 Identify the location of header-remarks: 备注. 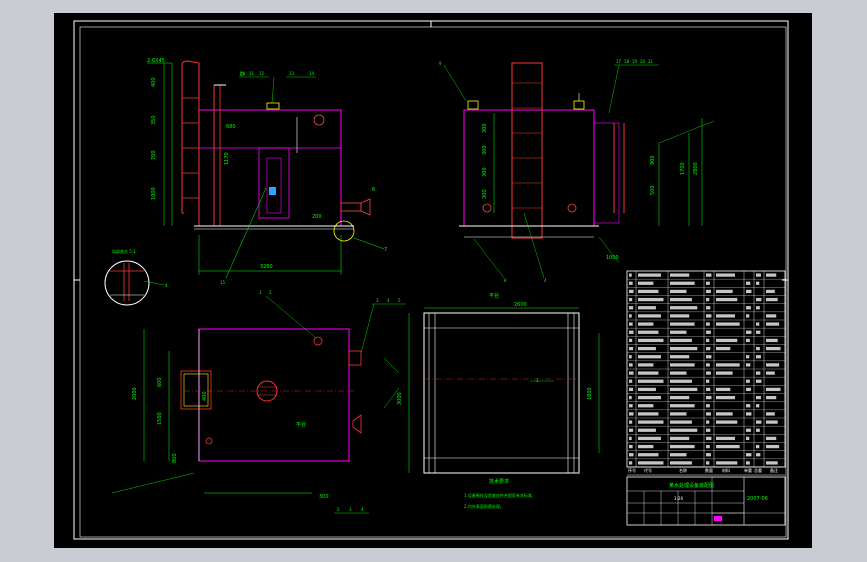
(774, 470).